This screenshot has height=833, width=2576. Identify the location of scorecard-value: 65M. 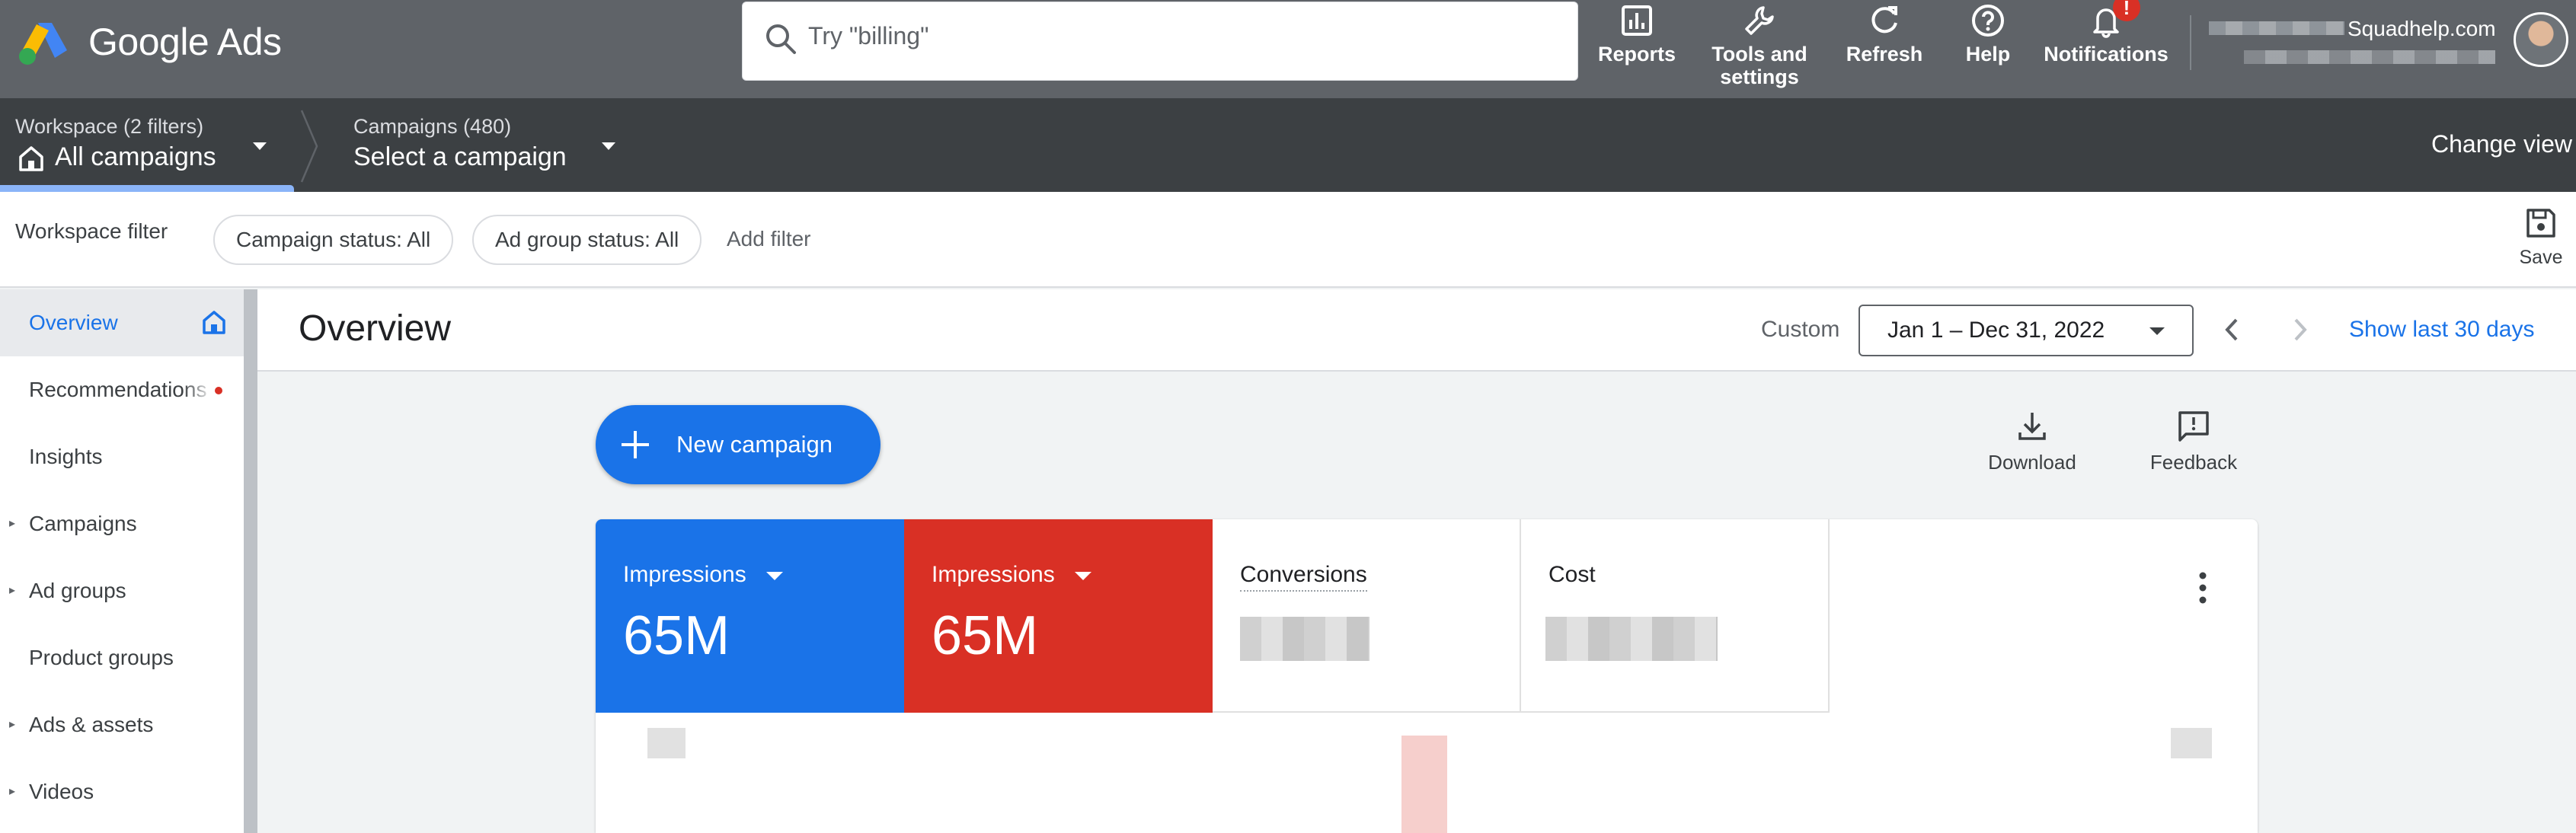
(677, 635).